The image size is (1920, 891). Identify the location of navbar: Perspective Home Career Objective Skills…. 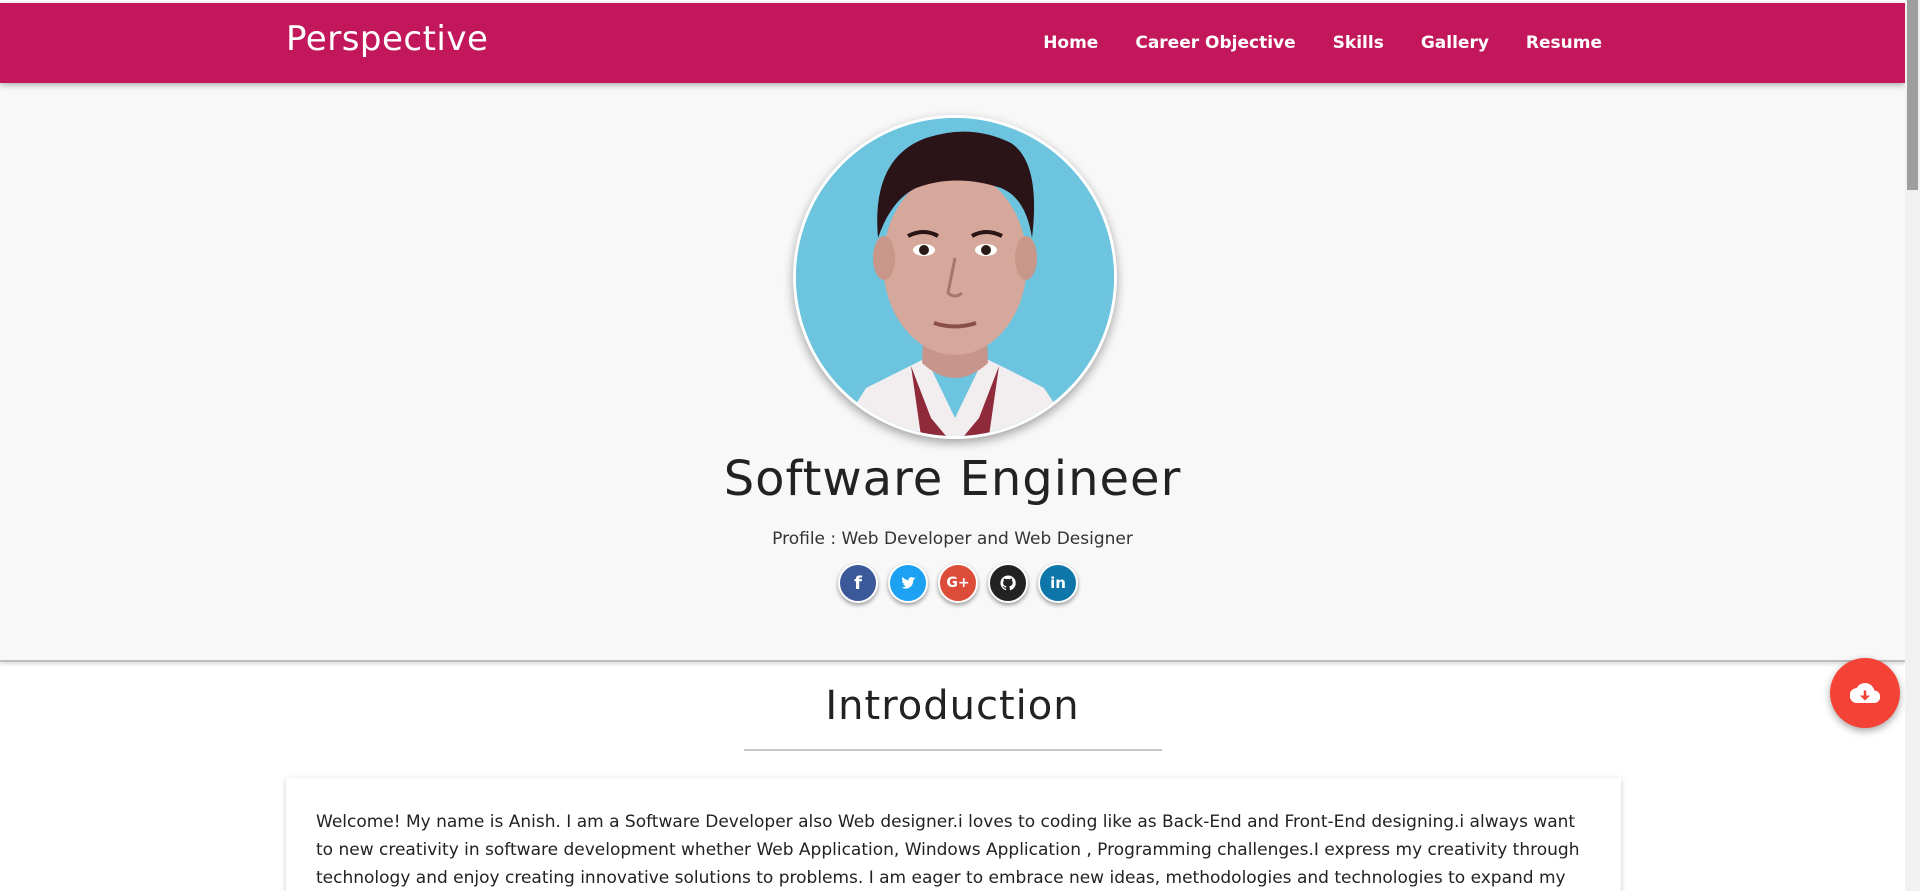
(952, 43).